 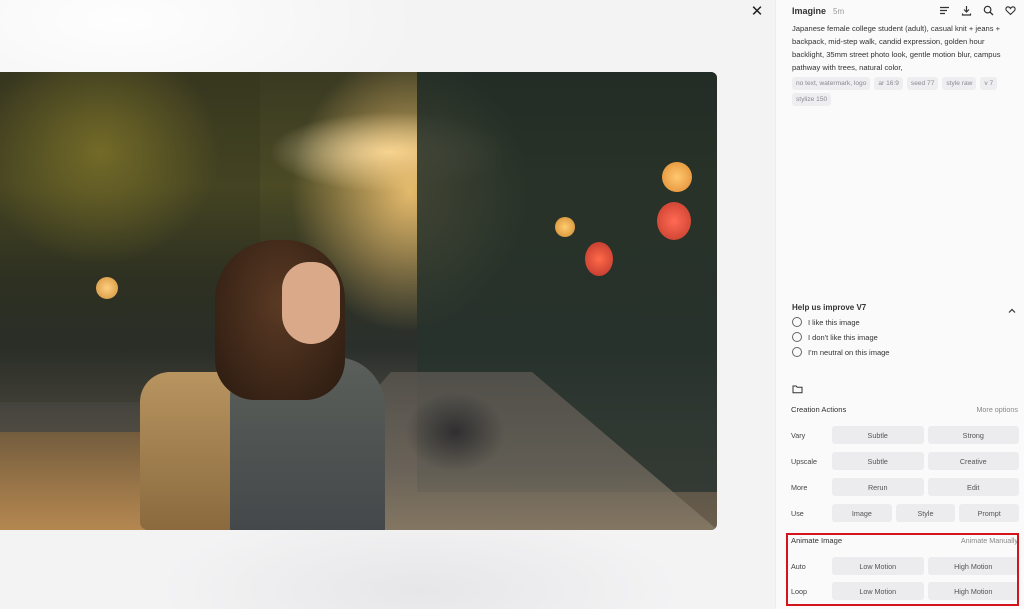 I want to click on more-options-link: More options, so click(x=997, y=409).